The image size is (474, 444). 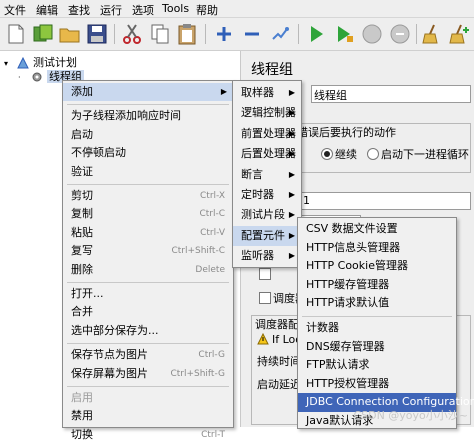 I want to click on menu-item: 禁用, so click(x=148, y=416).